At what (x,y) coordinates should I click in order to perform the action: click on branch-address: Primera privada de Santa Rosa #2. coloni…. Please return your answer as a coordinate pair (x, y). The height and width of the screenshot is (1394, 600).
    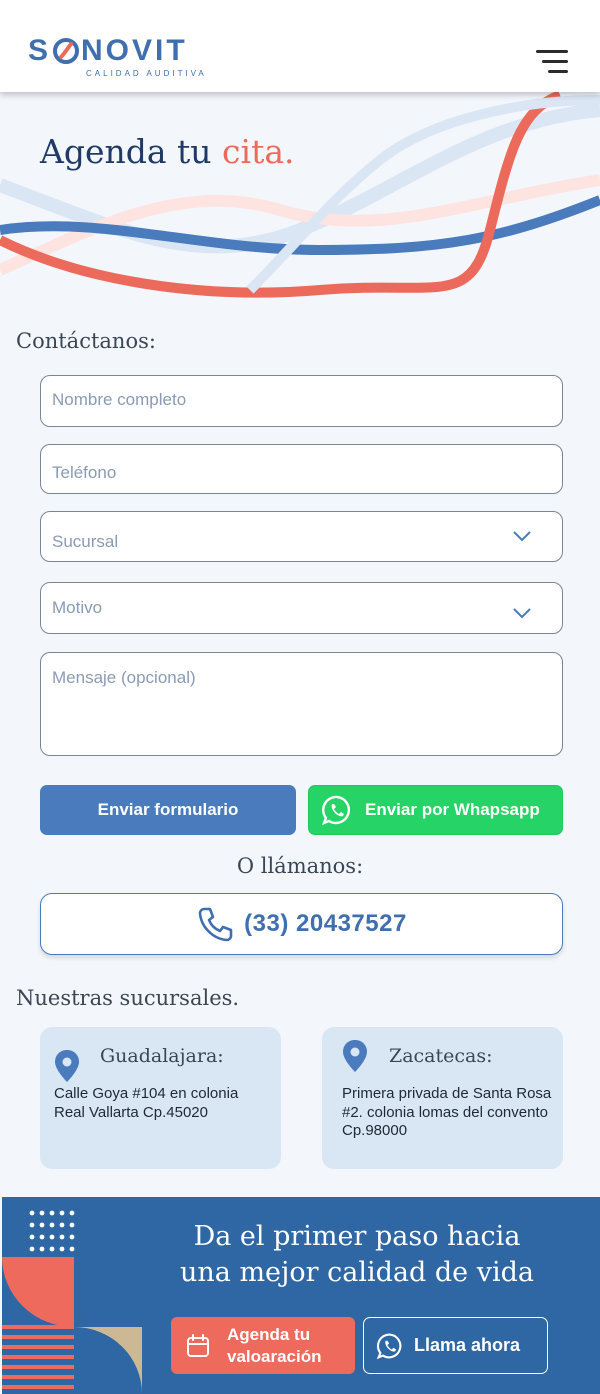
    Looking at the image, I should click on (447, 1112).